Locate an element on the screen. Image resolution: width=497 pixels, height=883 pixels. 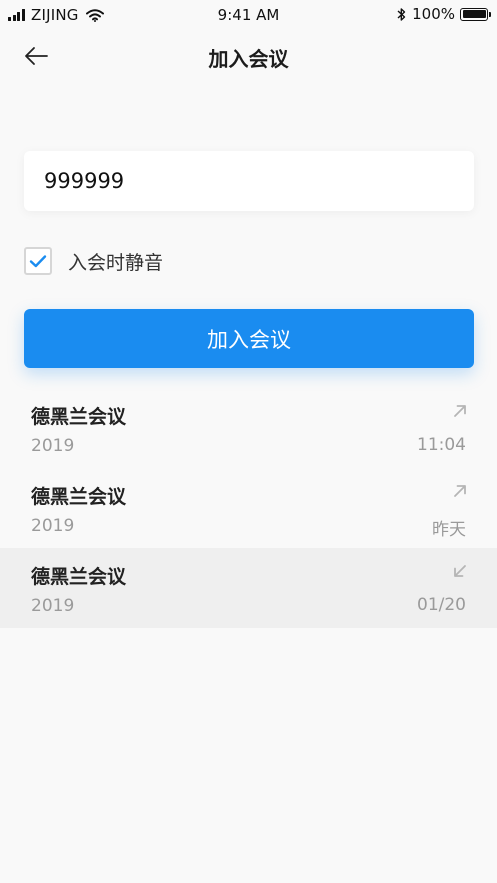
mute-checkbox is located at coordinates (38, 261).